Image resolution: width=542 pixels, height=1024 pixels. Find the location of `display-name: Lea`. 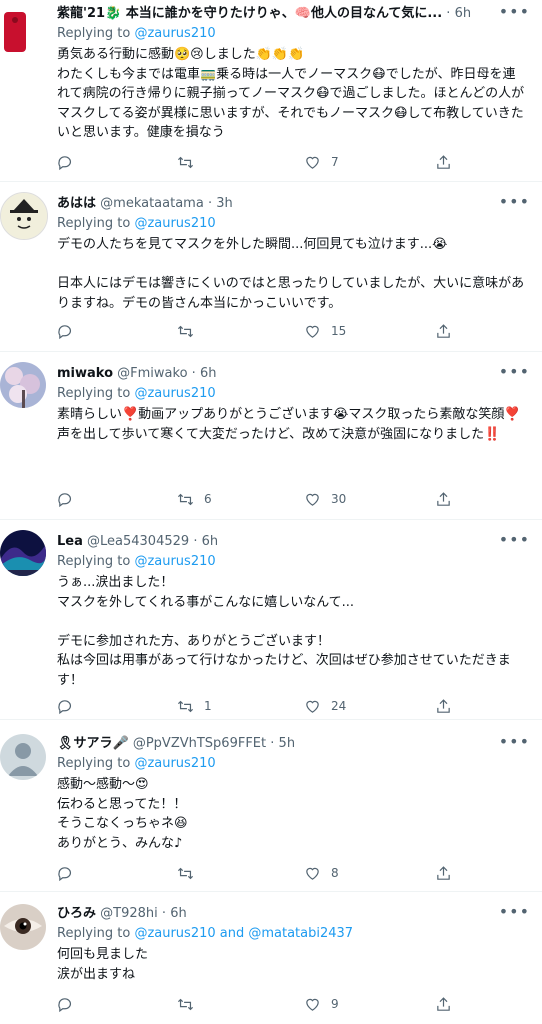

display-name: Lea is located at coordinates (70, 541).